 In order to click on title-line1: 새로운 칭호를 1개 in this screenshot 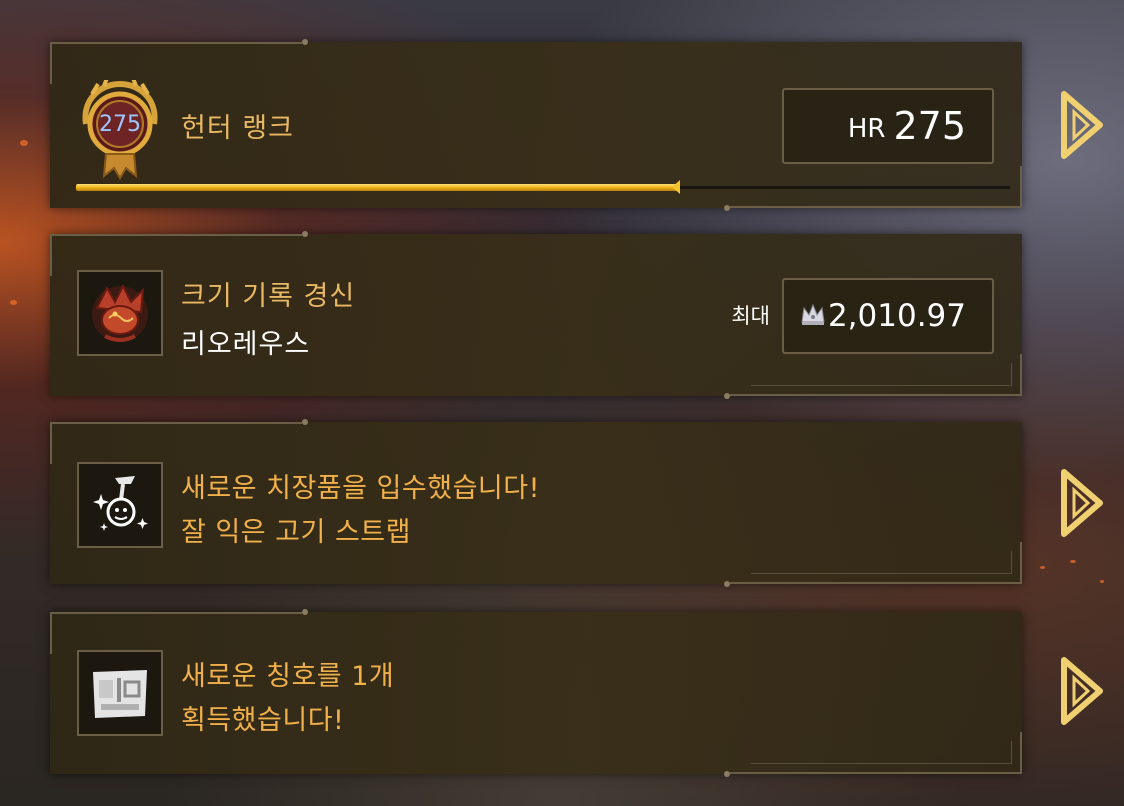, I will do `click(288, 676)`.